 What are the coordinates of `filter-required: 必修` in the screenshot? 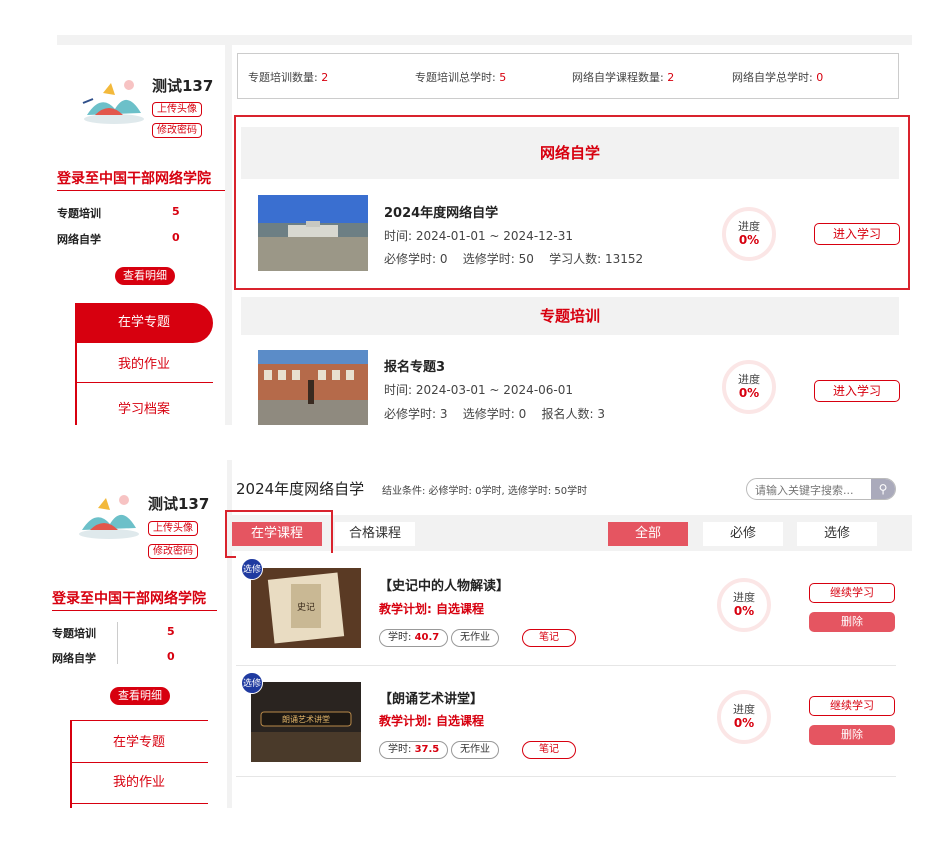 It's located at (743, 534).